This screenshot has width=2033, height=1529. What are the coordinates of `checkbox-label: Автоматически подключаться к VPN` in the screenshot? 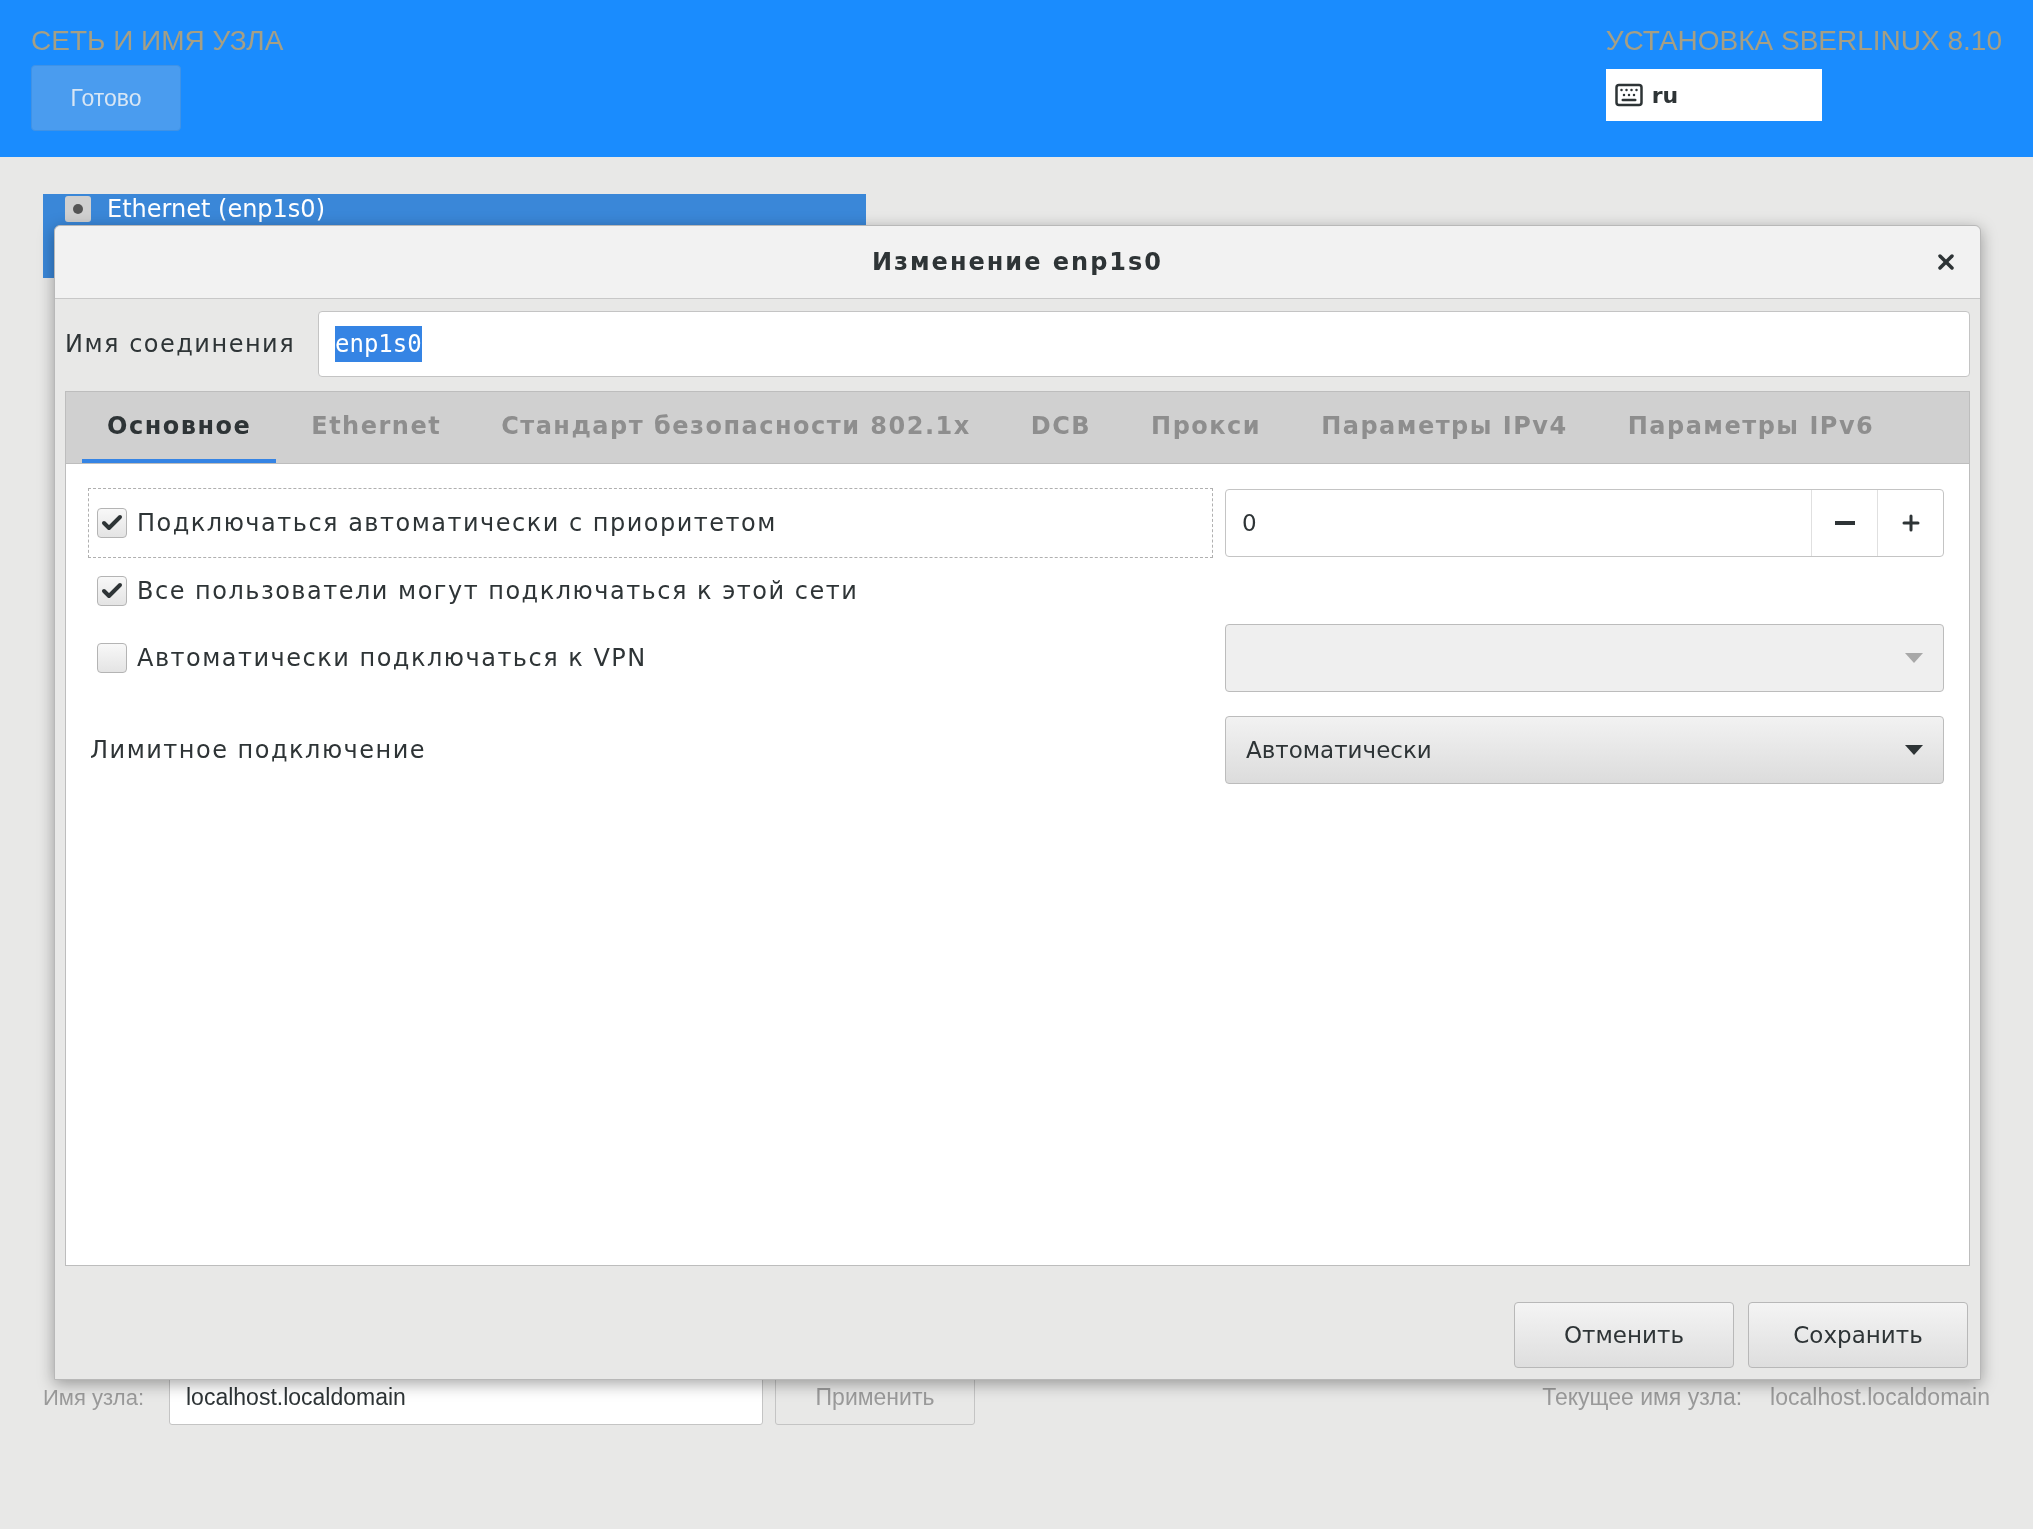 It's located at (392, 658).